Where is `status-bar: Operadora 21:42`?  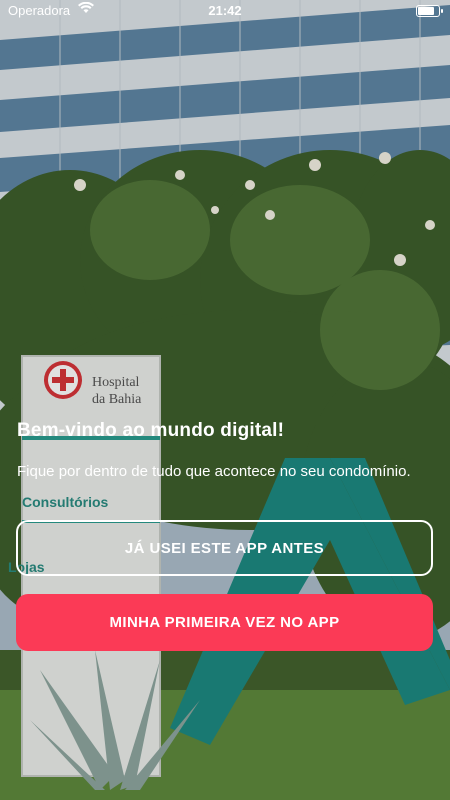 status-bar: Operadora 21:42 is located at coordinates (225, 11).